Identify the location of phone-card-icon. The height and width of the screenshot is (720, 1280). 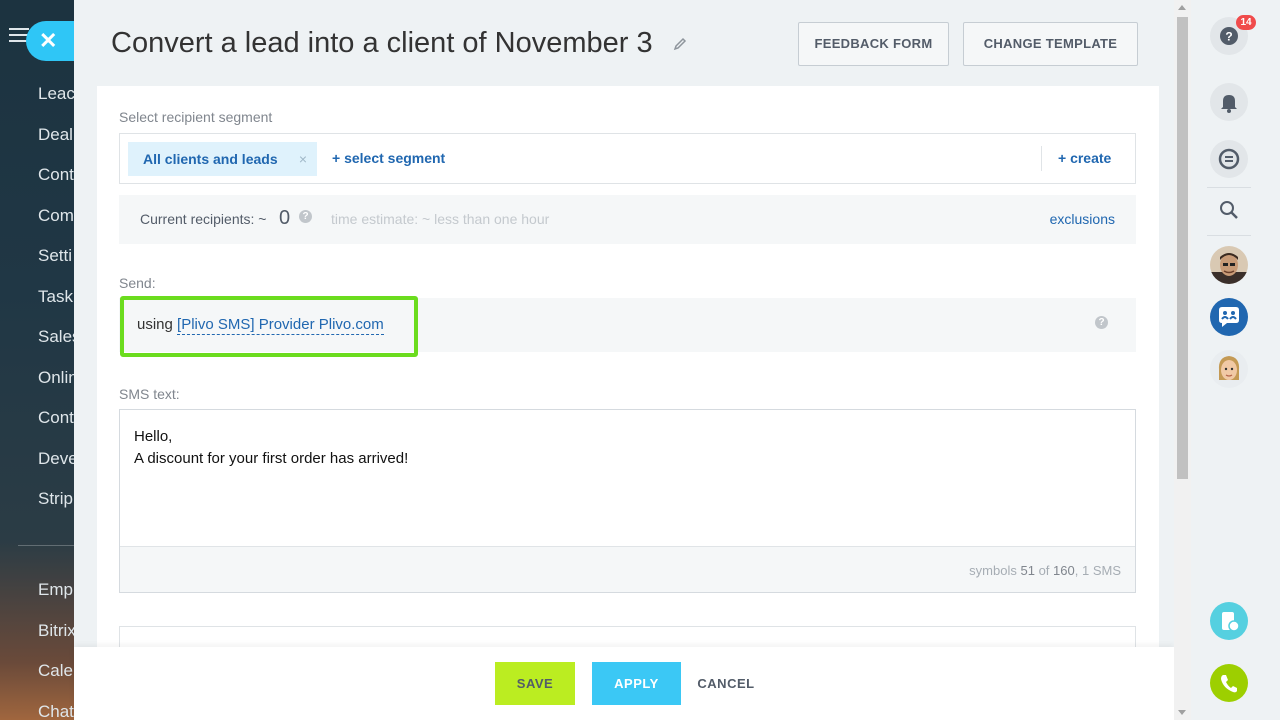
(1231, 622).